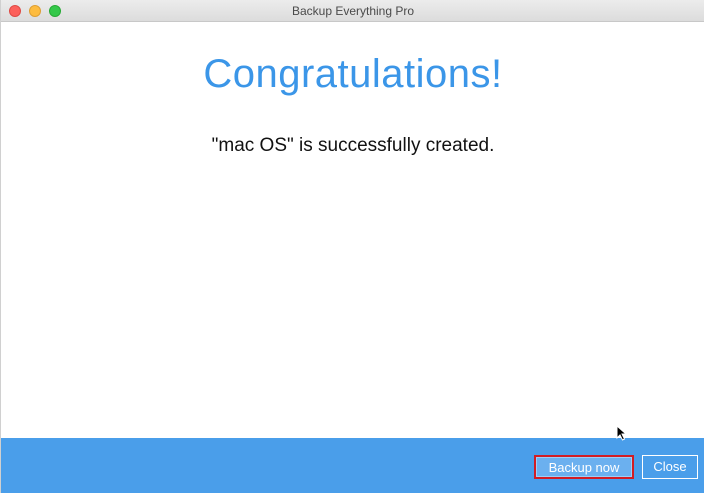 Image resolution: width=704 pixels, height=493 pixels. Describe the element at coordinates (352, 465) in the screenshot. I see `footer-bar: Backup now Close` at that location.